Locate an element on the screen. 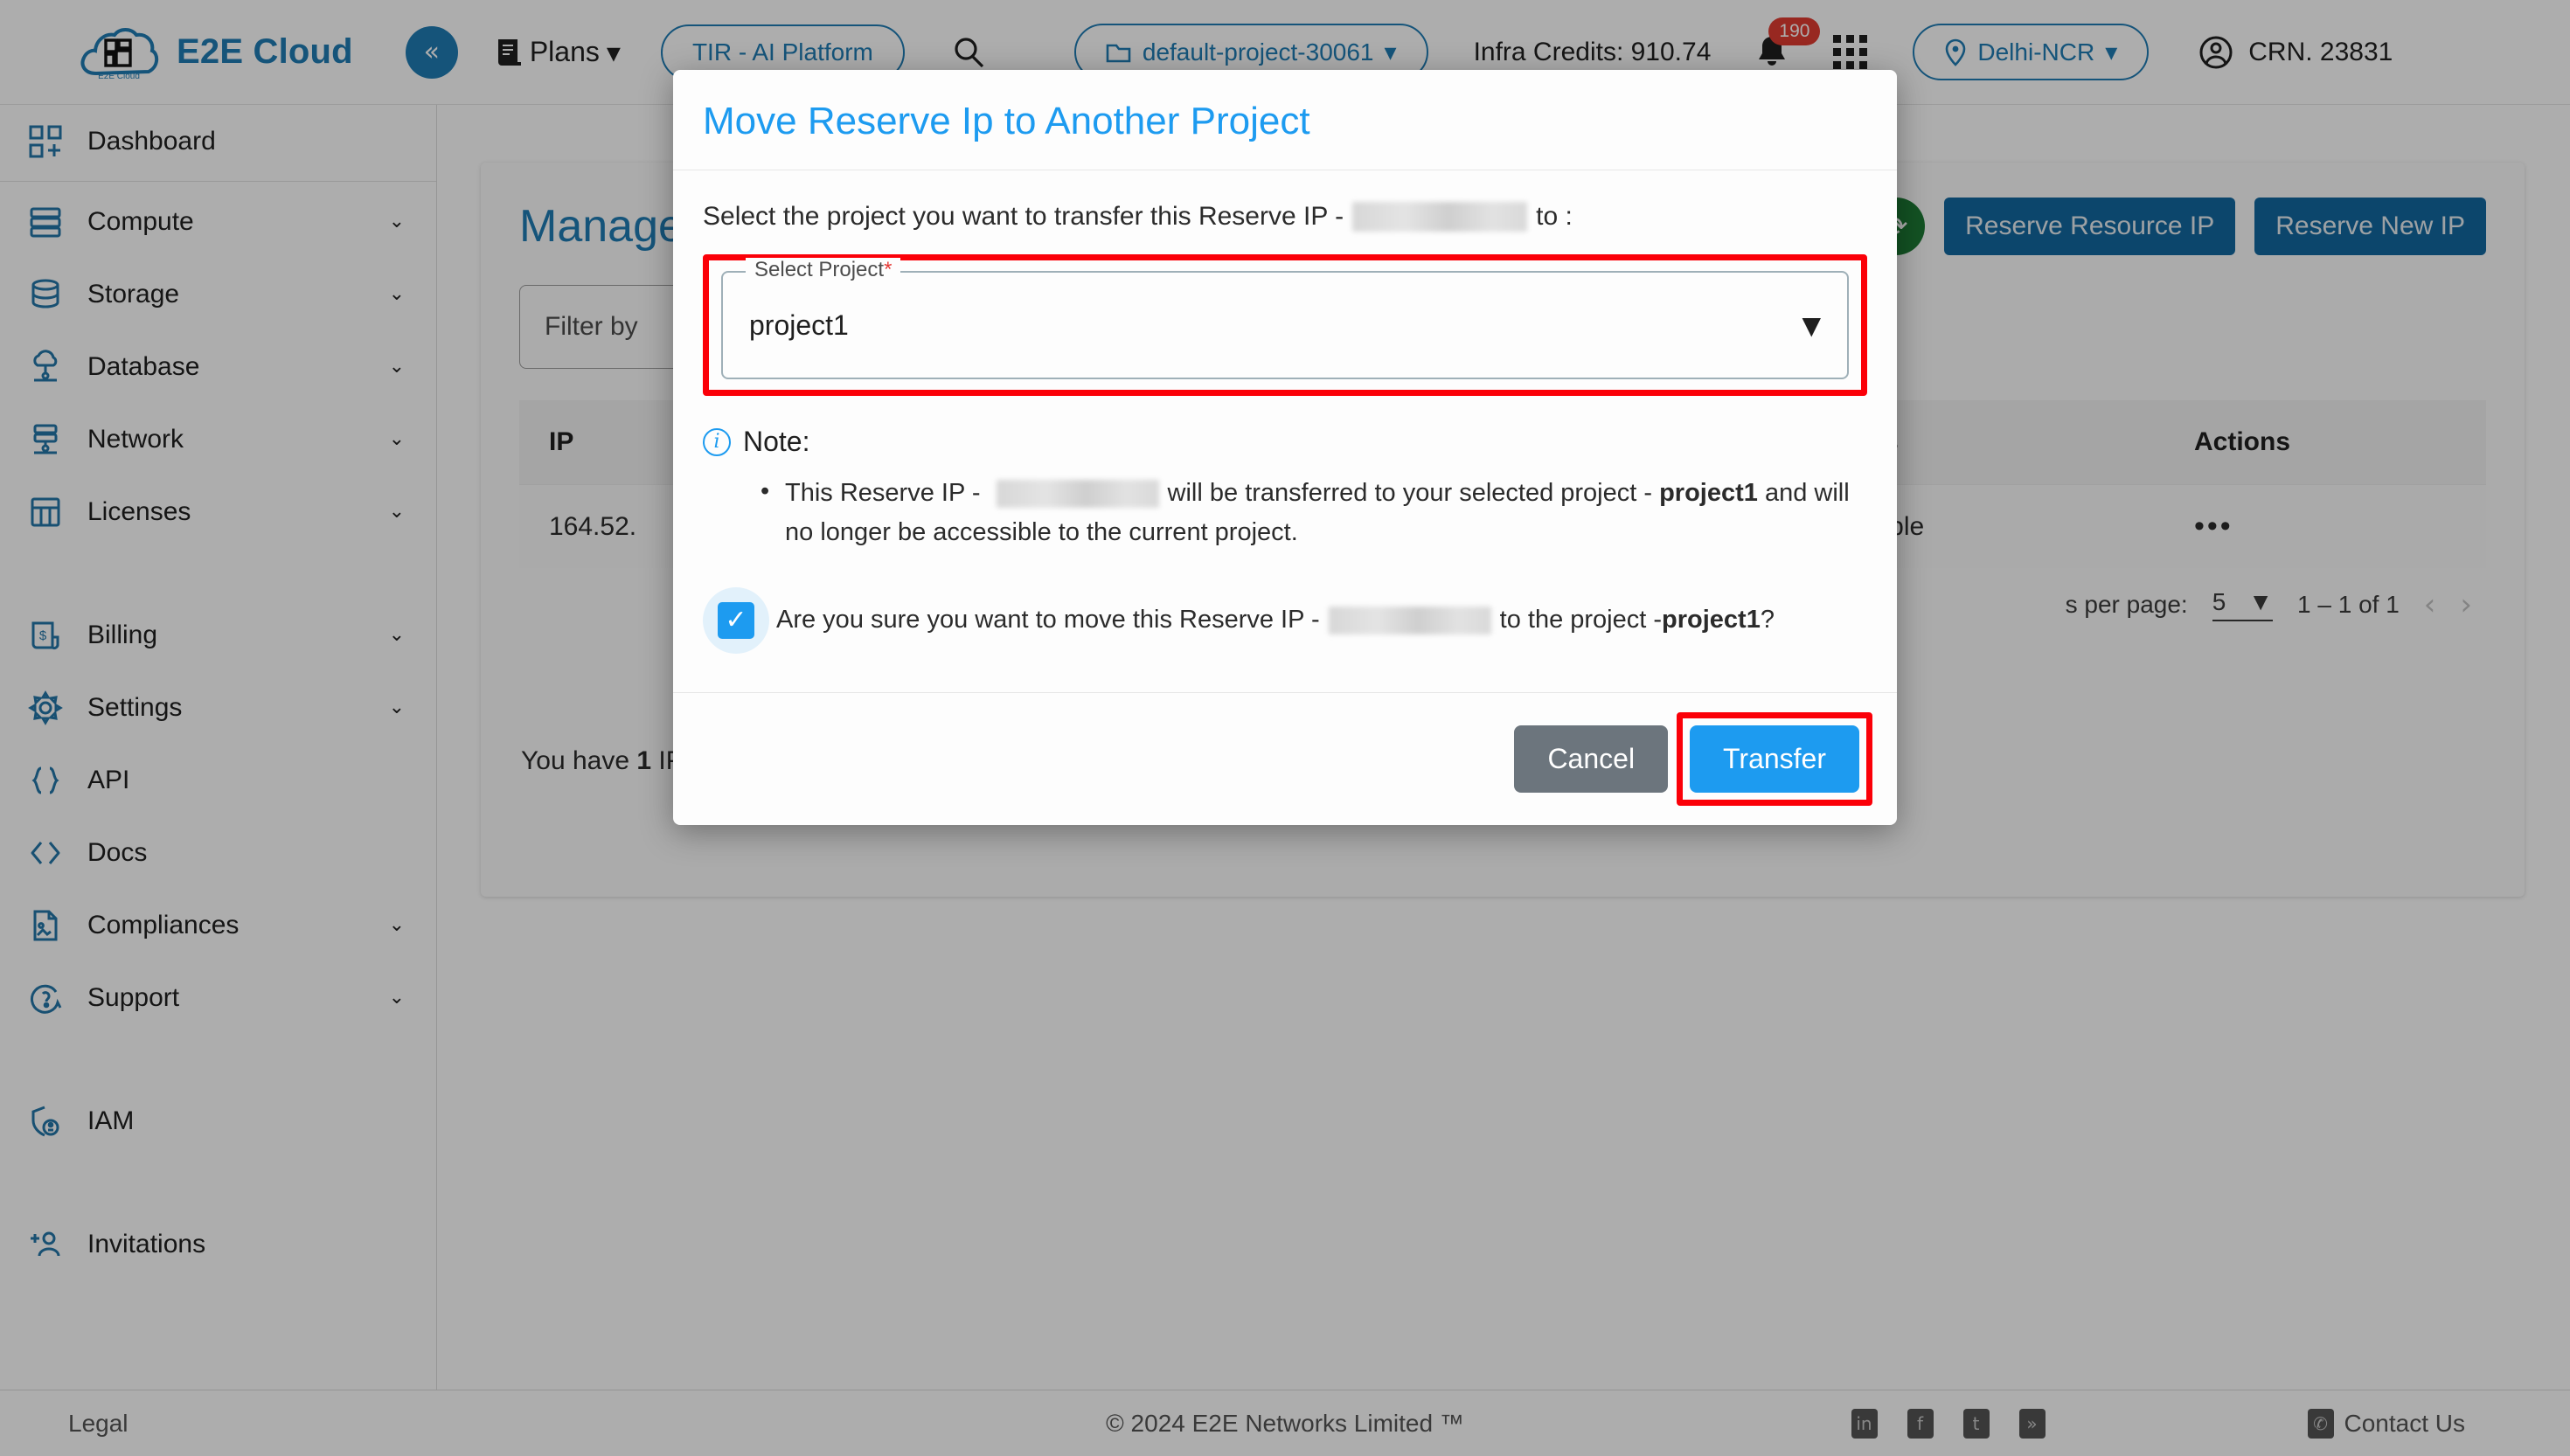  selected-project-value: project1 is located at coordinates (799, 325).